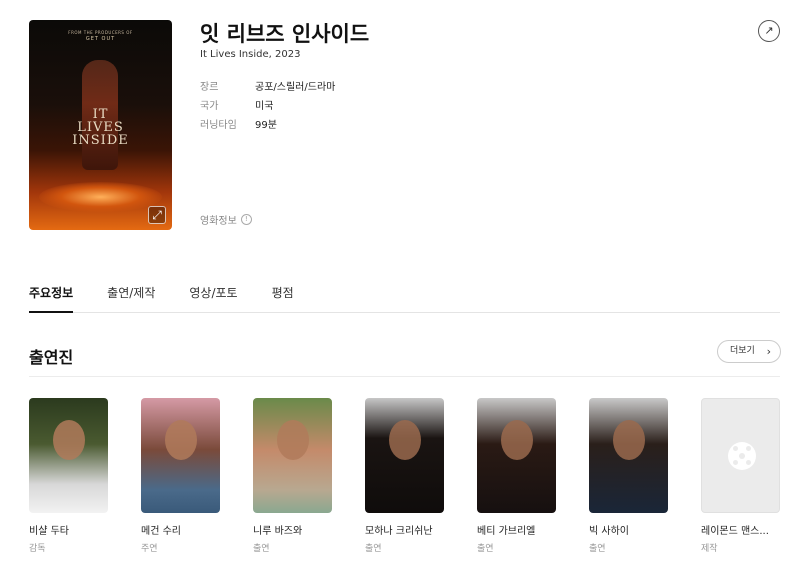  Describe the element at coordinates (709, 549) in the screenshot. I see `cast-role: 제작` at that location.